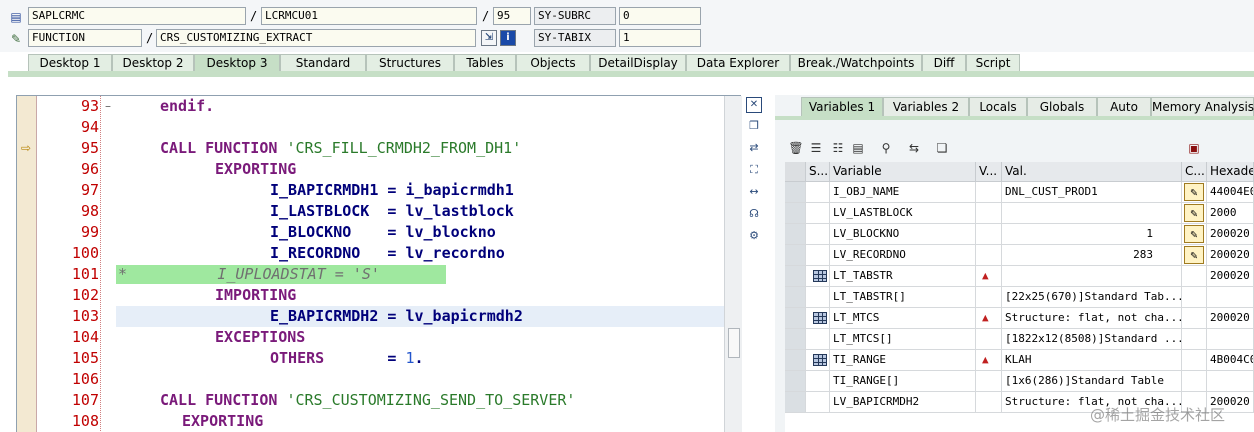  I want to click on pencil-icon: ✎, so click(1194, 213).